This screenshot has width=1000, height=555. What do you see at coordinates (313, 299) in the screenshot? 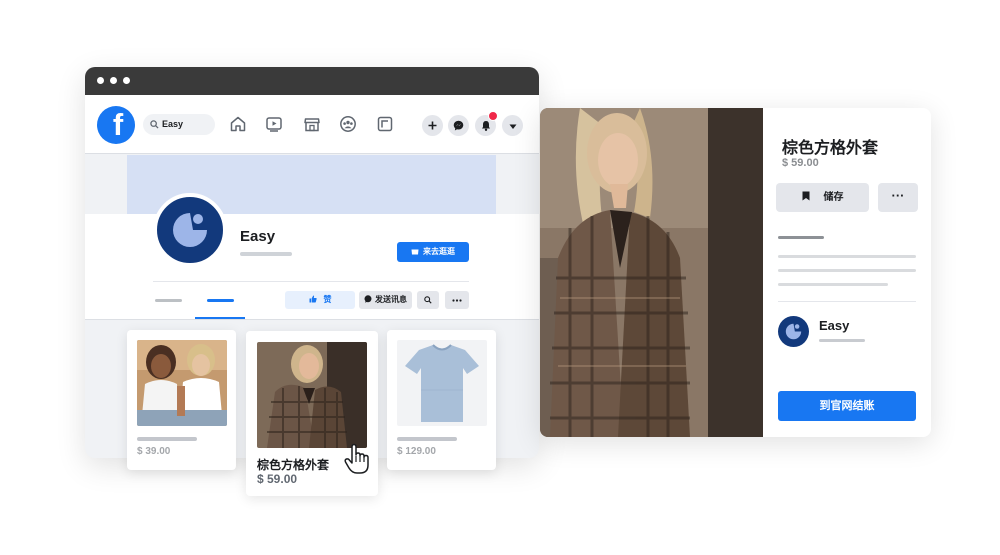
I see `thumbs-up-icon` at bounding box center [313, 299].